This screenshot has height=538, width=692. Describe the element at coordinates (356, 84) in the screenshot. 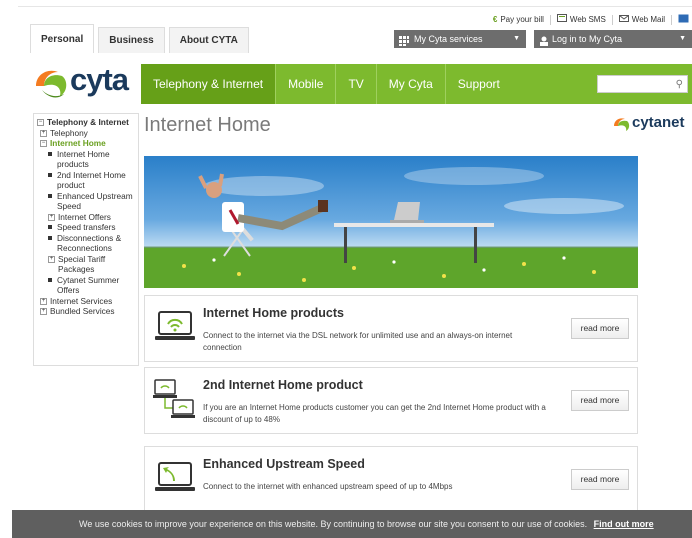

I see `nav-tv: TV` at that location.